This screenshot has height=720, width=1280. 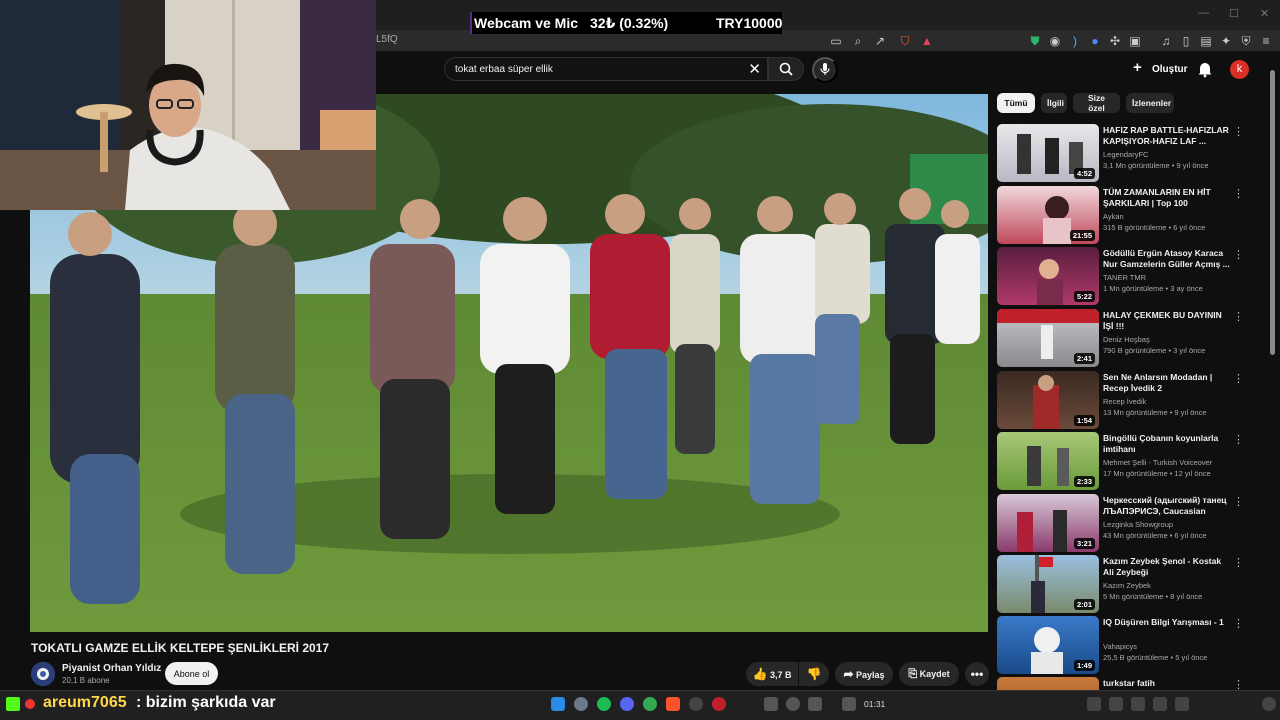 What do you see at coordinates (1158, 382) in the screenshot?
I see `recommendation-title: Sen Ne Anlarsın Modadan | Recep İvedik 2` at bounding box center [1158, 382].